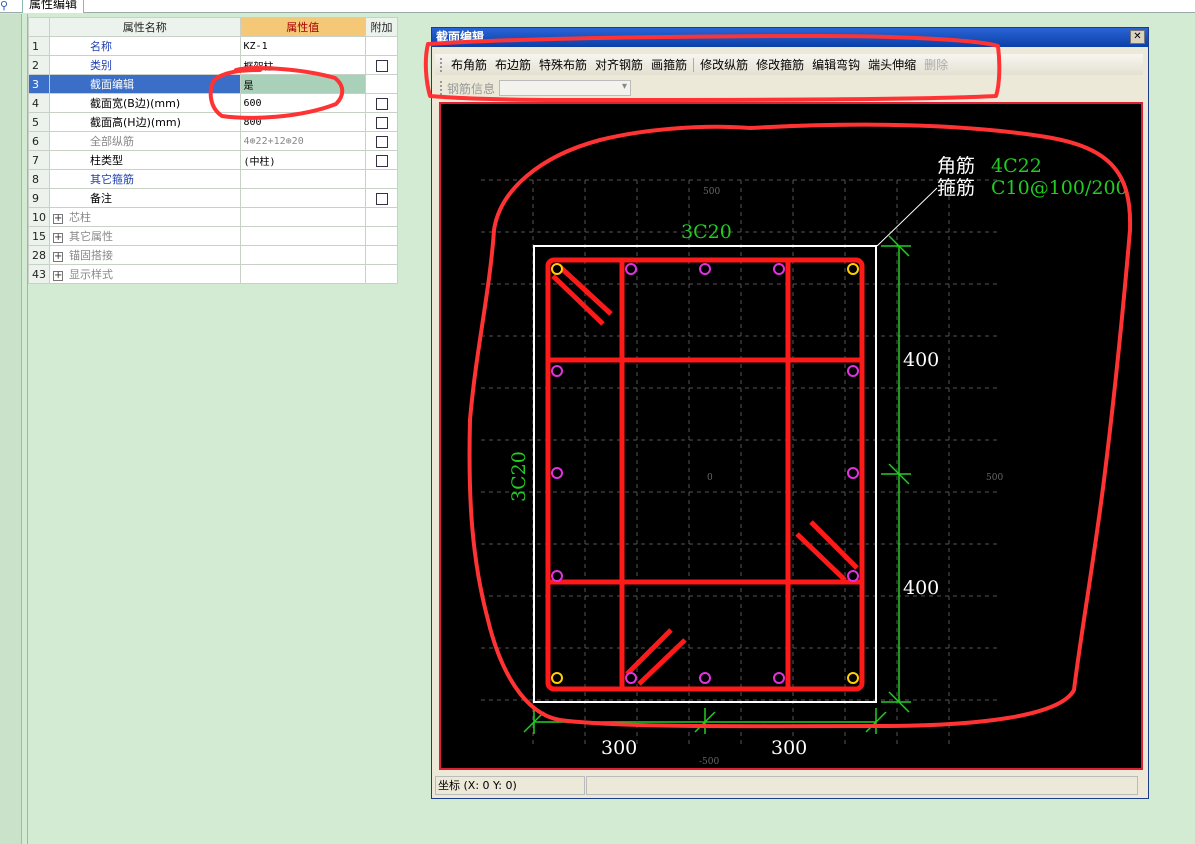  What do you see at coordinates (921, 360) in the screenshot?
I see `dimension-vertical-1: 400` at bounding box center [921, 360].